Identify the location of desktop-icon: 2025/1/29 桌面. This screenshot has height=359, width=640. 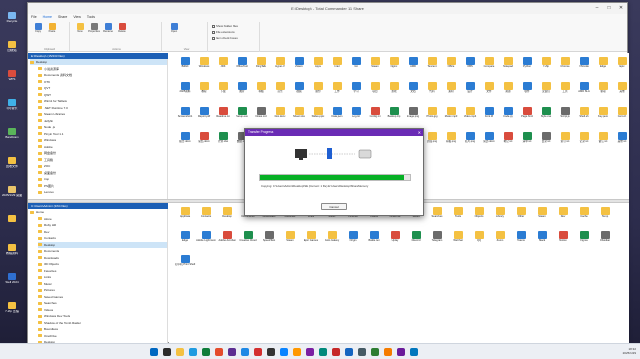
(12, 193).